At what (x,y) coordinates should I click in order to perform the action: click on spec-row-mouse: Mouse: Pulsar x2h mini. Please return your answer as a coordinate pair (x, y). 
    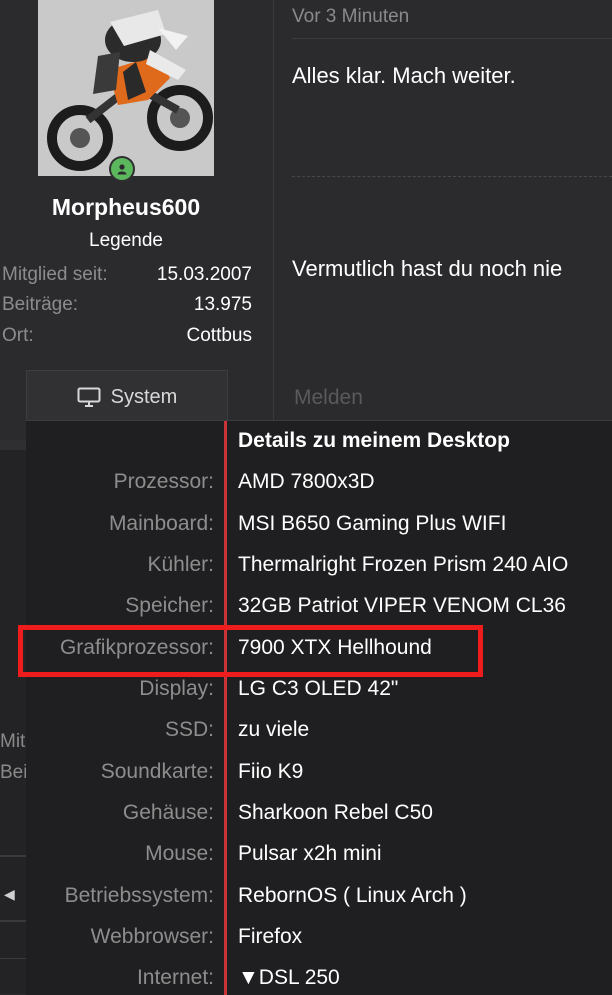
    Looking at the image, I should click on (319, 854).